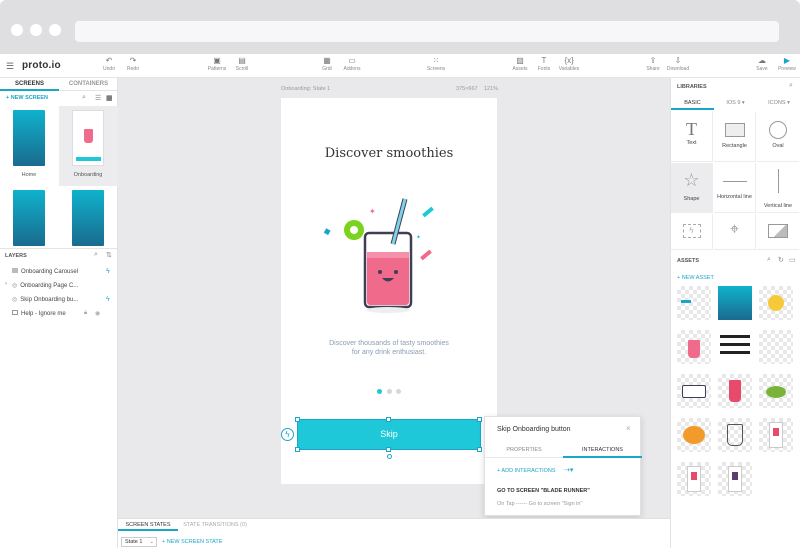 The image size is (800, 548). What do you see at coordinates (436, 65) in the screenshot?
I see `screens-button: ⁙ Screens` at bounding box center [436, 65].